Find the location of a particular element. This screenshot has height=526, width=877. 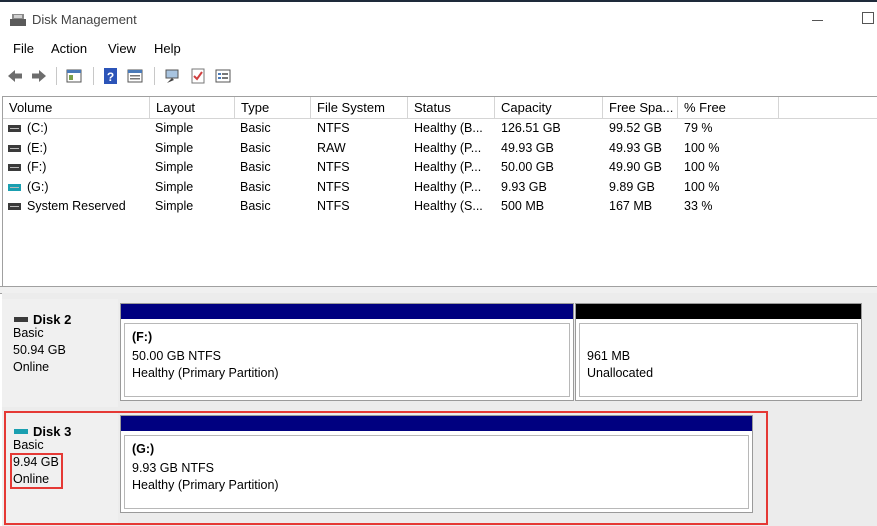

minimize-button is located at coordinates (818, 18).